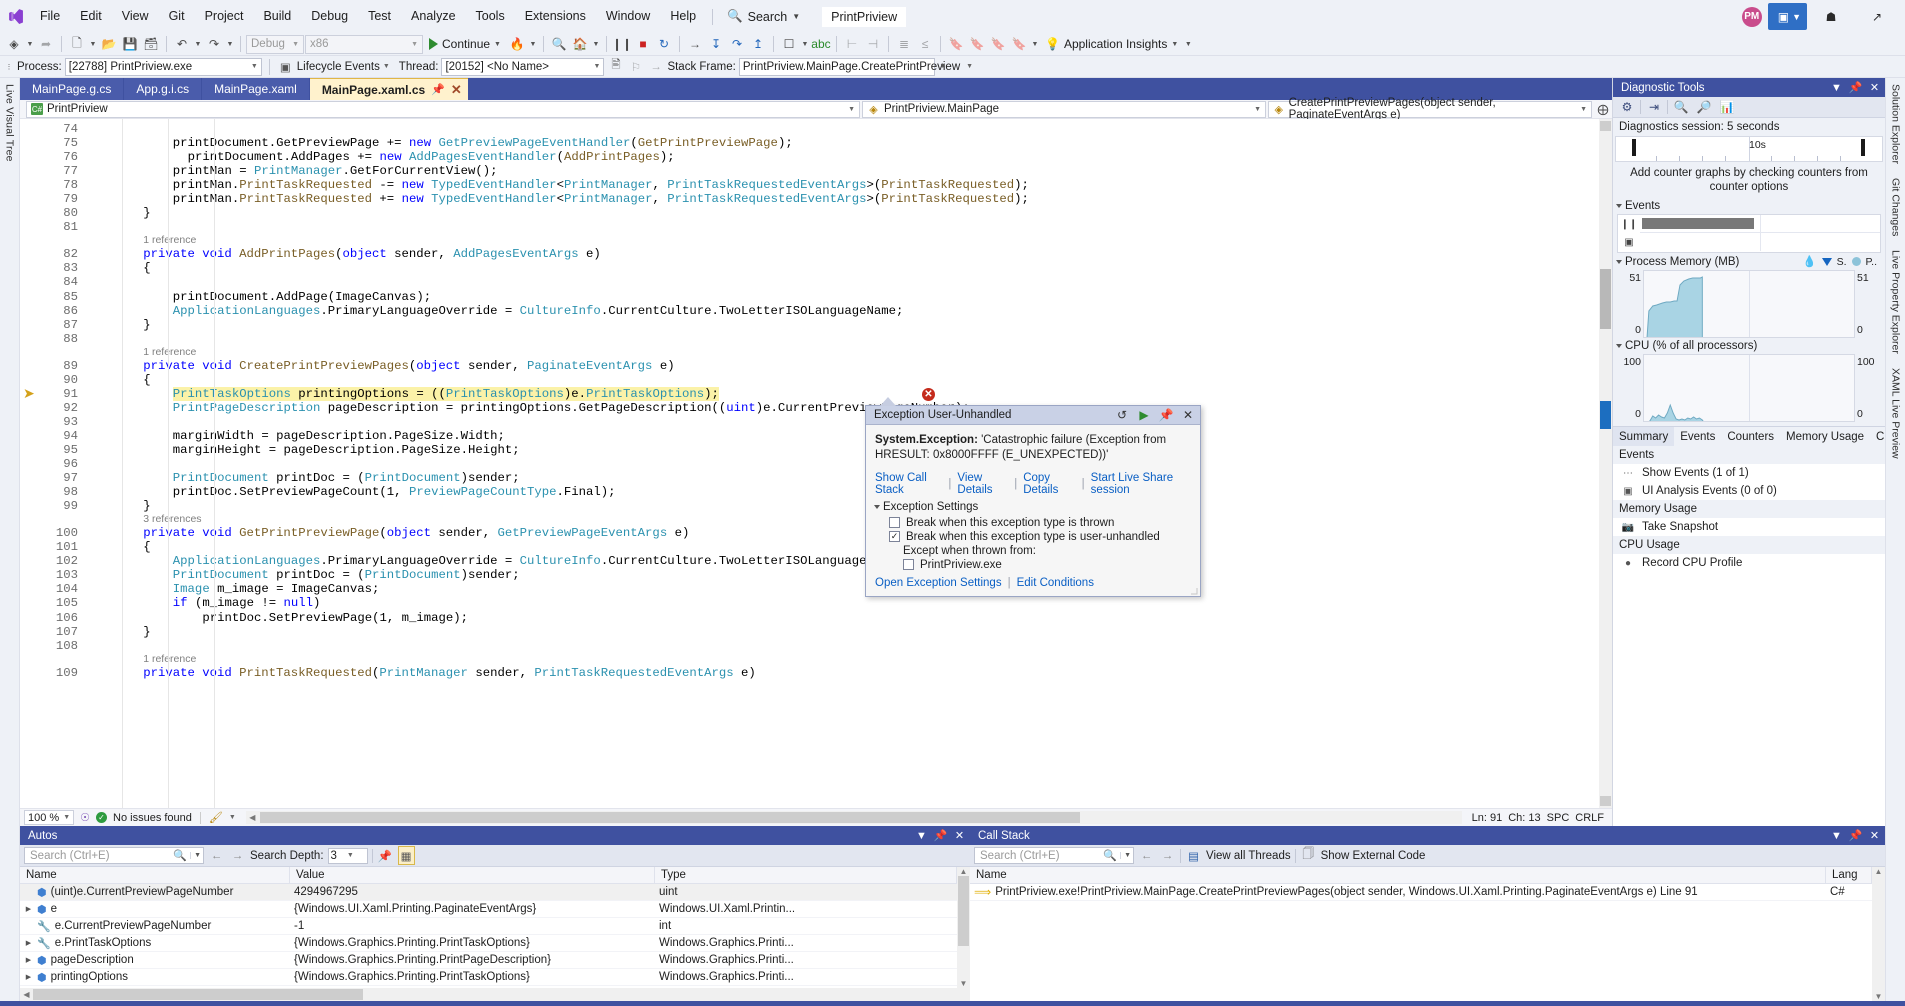 This screenshot has width=1905, height=1006. What do you see at coordinates (1308, 855) in the screenshot?
I see `show-external-code-icon: 🗍` at bounding box center [1308, 855].